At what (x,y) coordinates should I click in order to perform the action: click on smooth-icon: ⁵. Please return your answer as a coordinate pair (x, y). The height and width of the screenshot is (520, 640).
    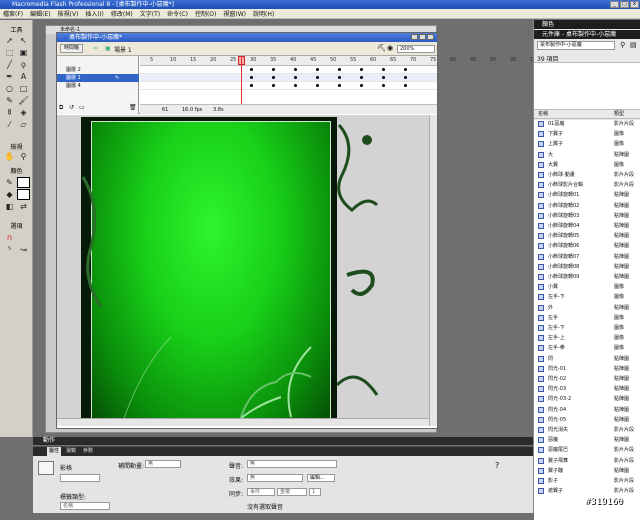
    Looking at the image, I should click on (9, 249).